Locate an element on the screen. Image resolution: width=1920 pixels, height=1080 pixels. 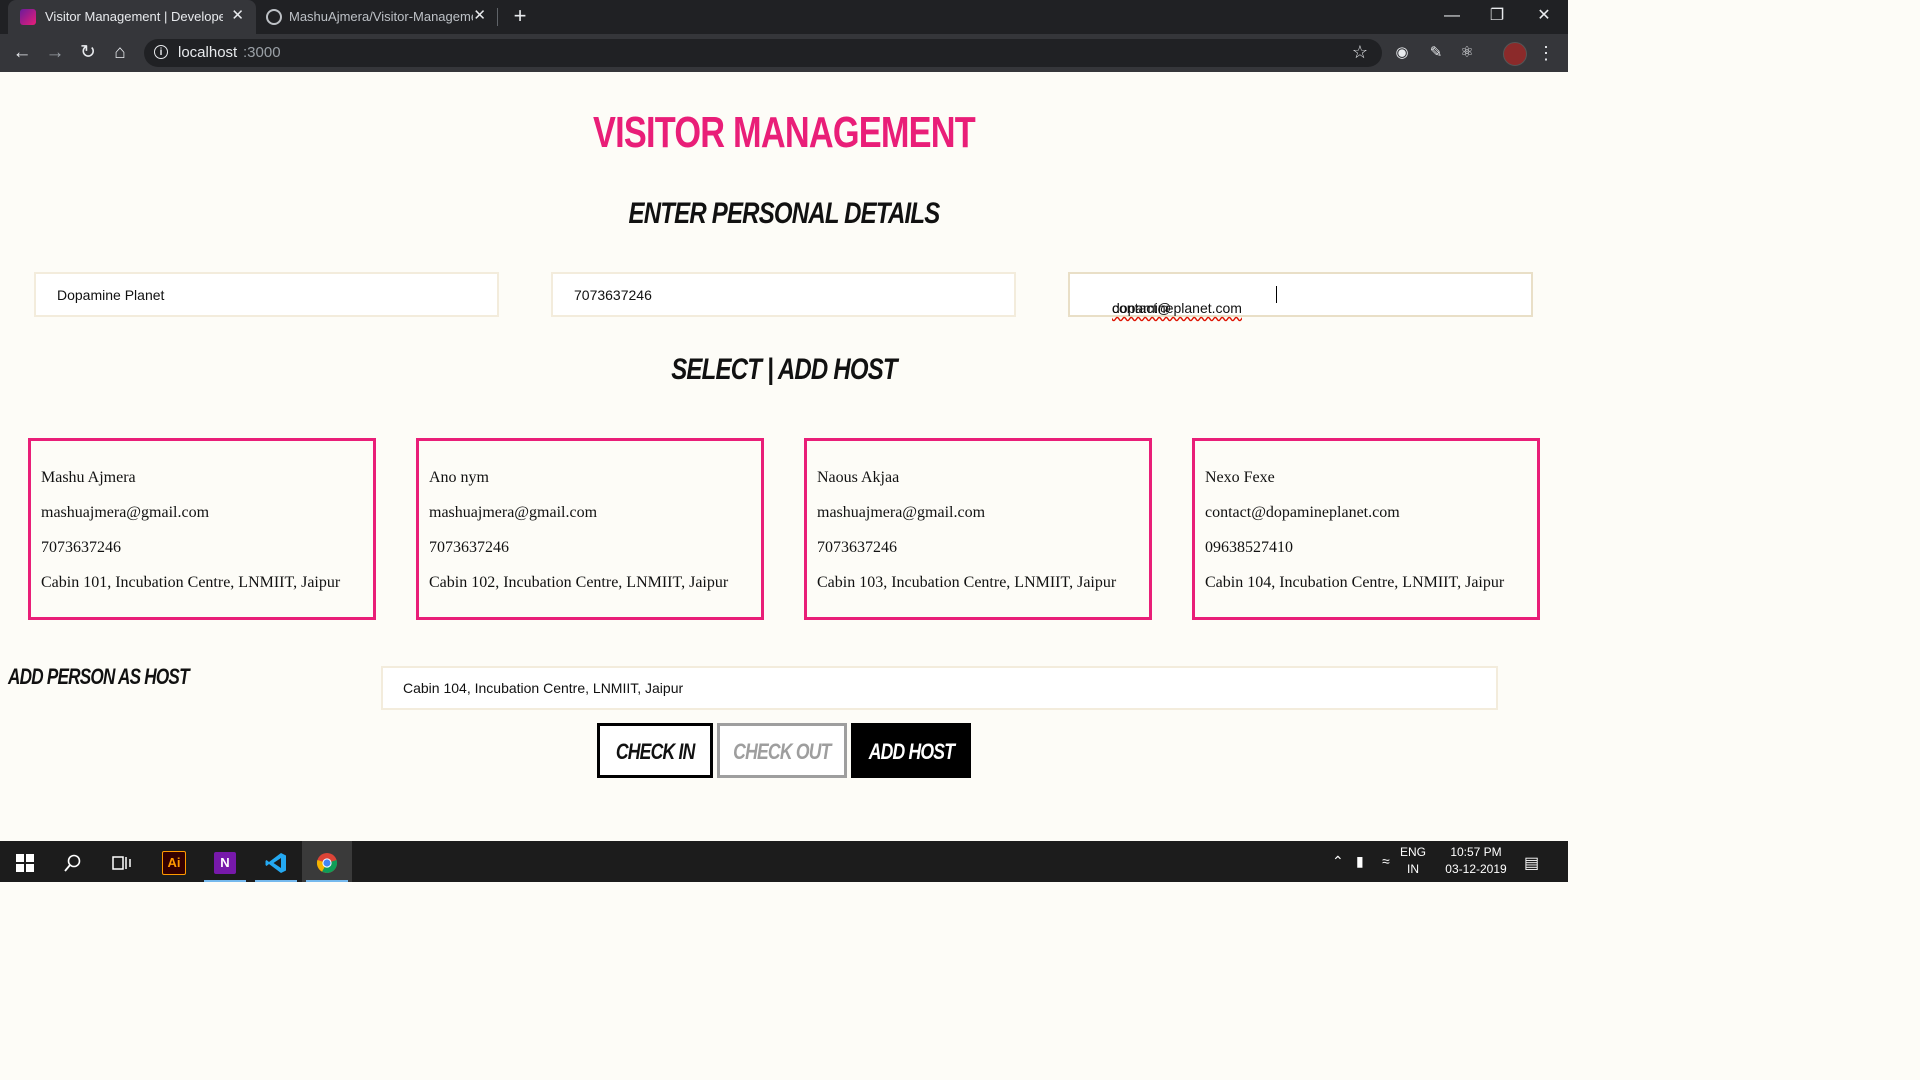
check-in-button: CHECK IN is located at coordinates (655, 750).